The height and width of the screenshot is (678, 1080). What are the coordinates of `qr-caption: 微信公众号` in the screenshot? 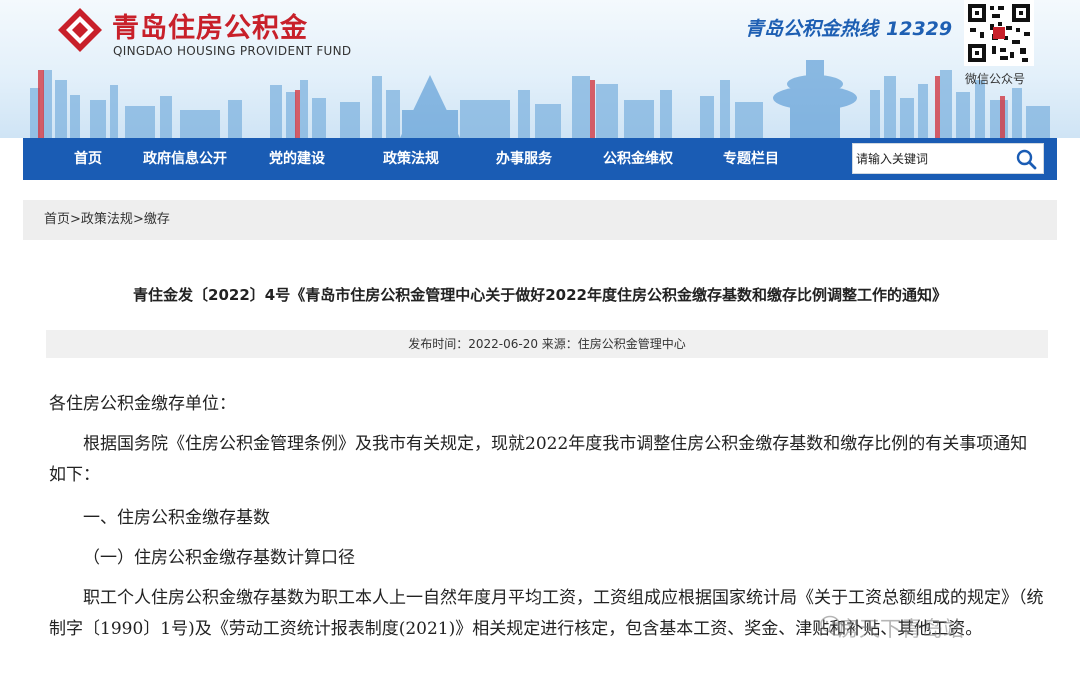 It's located at (995, 79).